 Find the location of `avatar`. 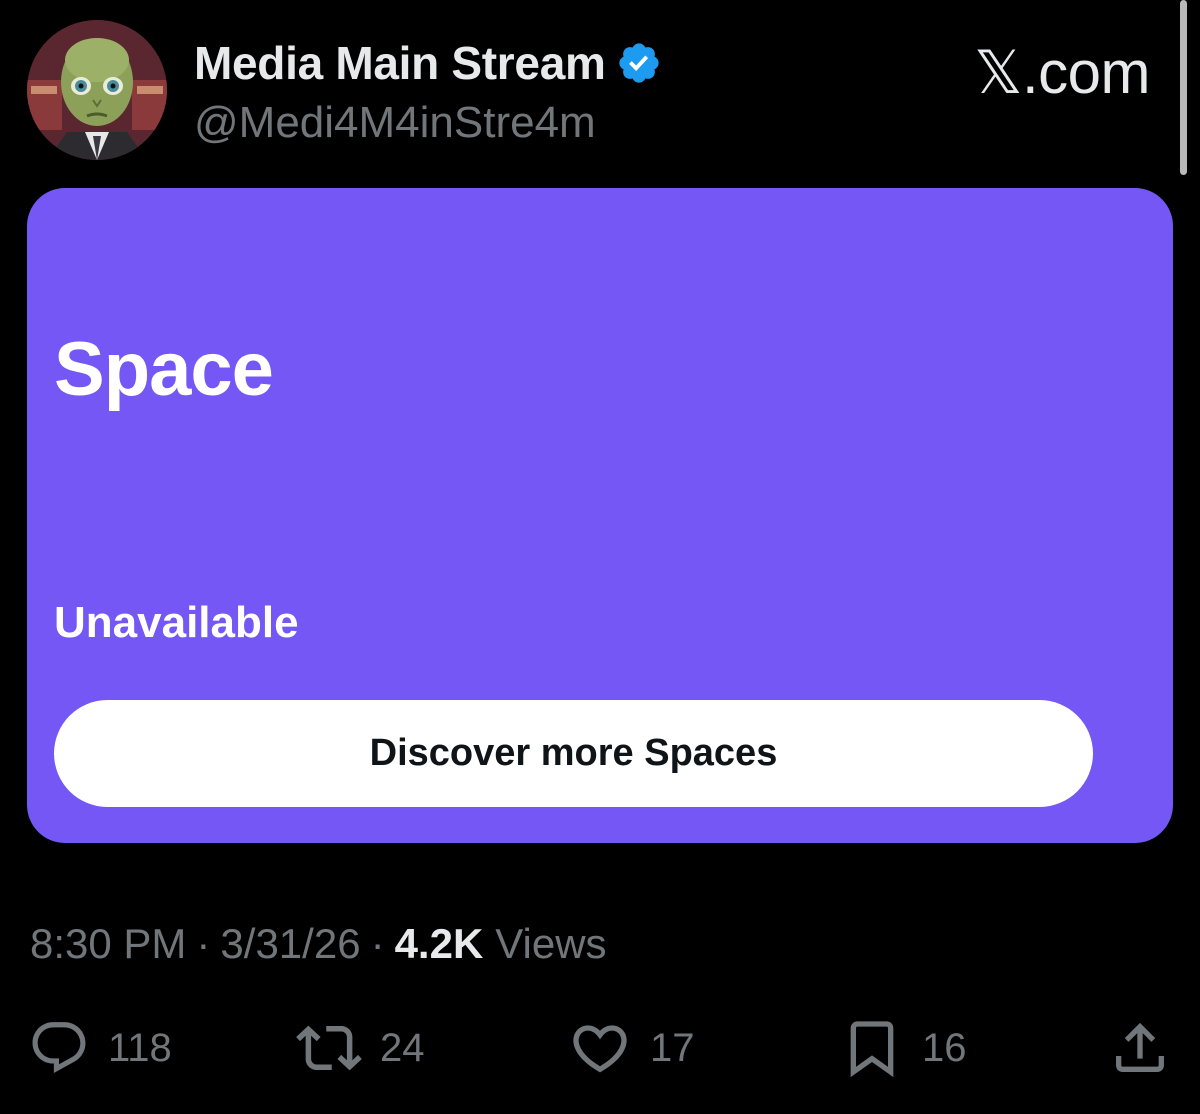

avatar is located at coordinates (97, 90).